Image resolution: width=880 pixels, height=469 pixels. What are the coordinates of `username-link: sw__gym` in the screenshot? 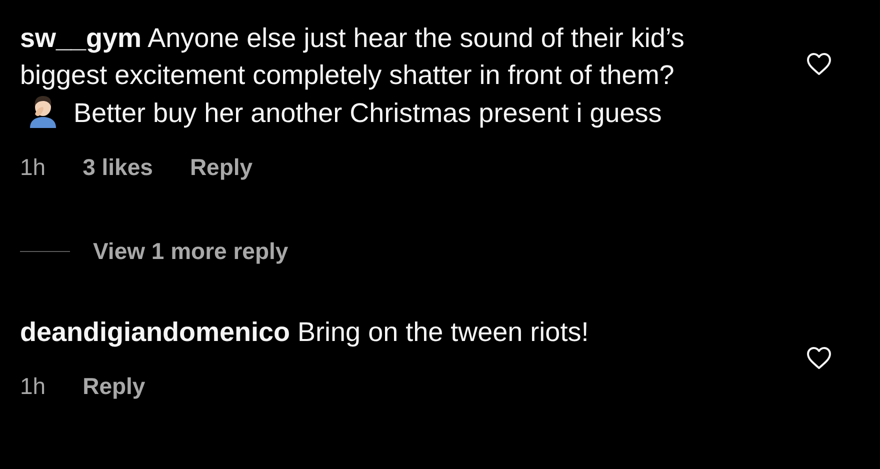 It's located at (81, 38).